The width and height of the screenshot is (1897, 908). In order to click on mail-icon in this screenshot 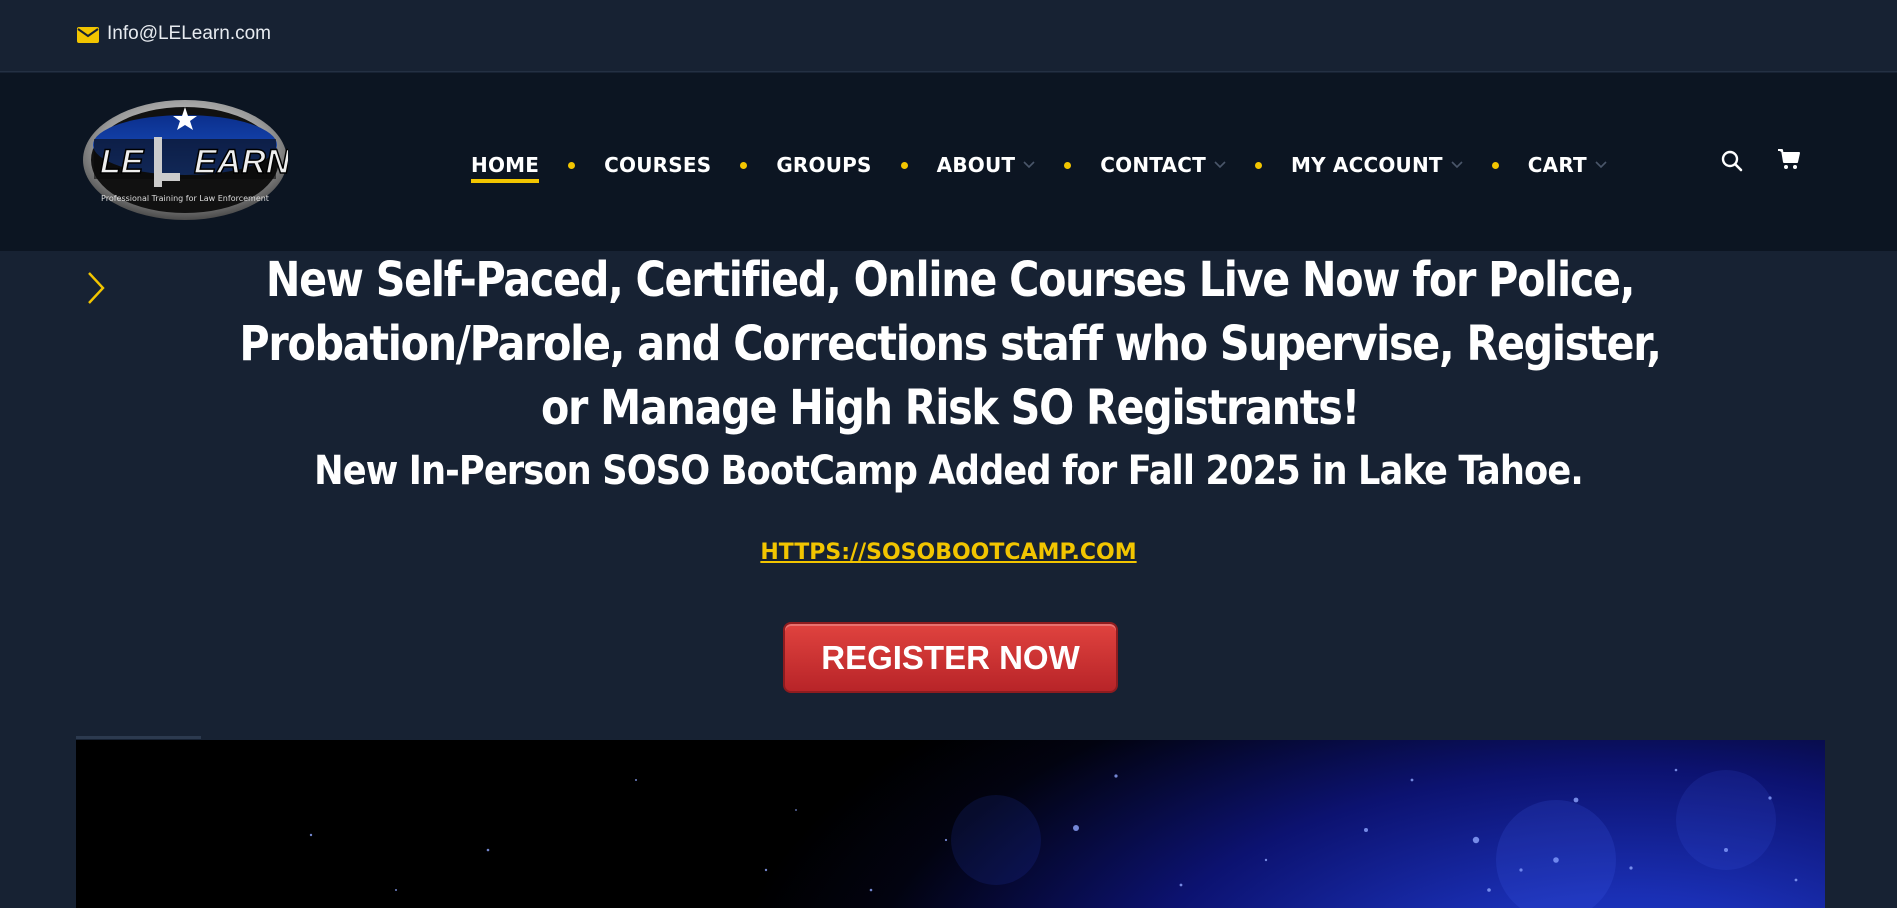, I will do `click(88, 35)`.